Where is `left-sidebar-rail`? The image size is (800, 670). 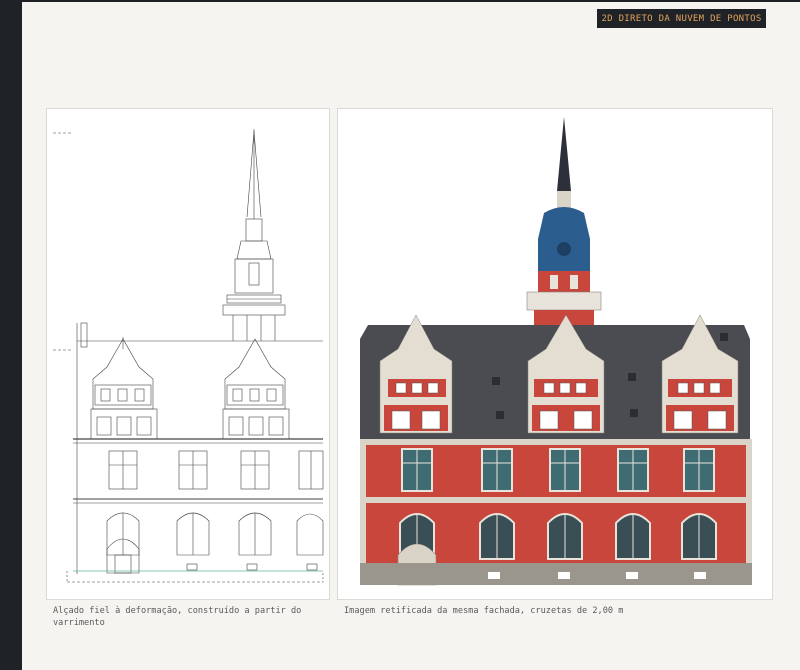 left-sidebar-rail is located at coordinates (11, 335).